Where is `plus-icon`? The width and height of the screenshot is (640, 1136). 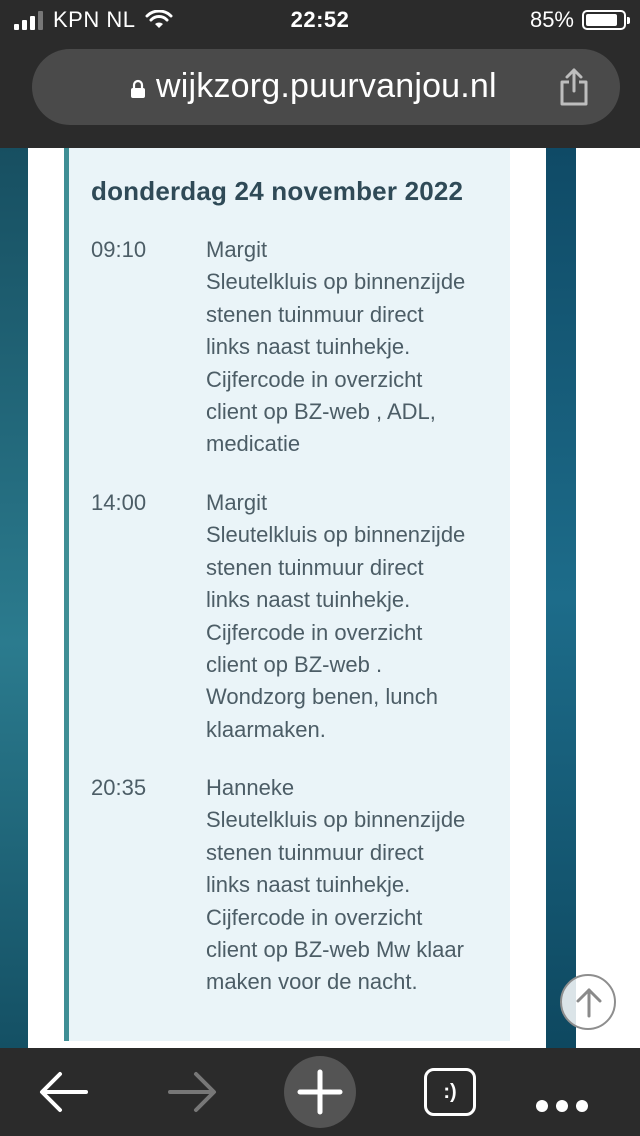
plus-icon is located at coordinates (320, 1092).